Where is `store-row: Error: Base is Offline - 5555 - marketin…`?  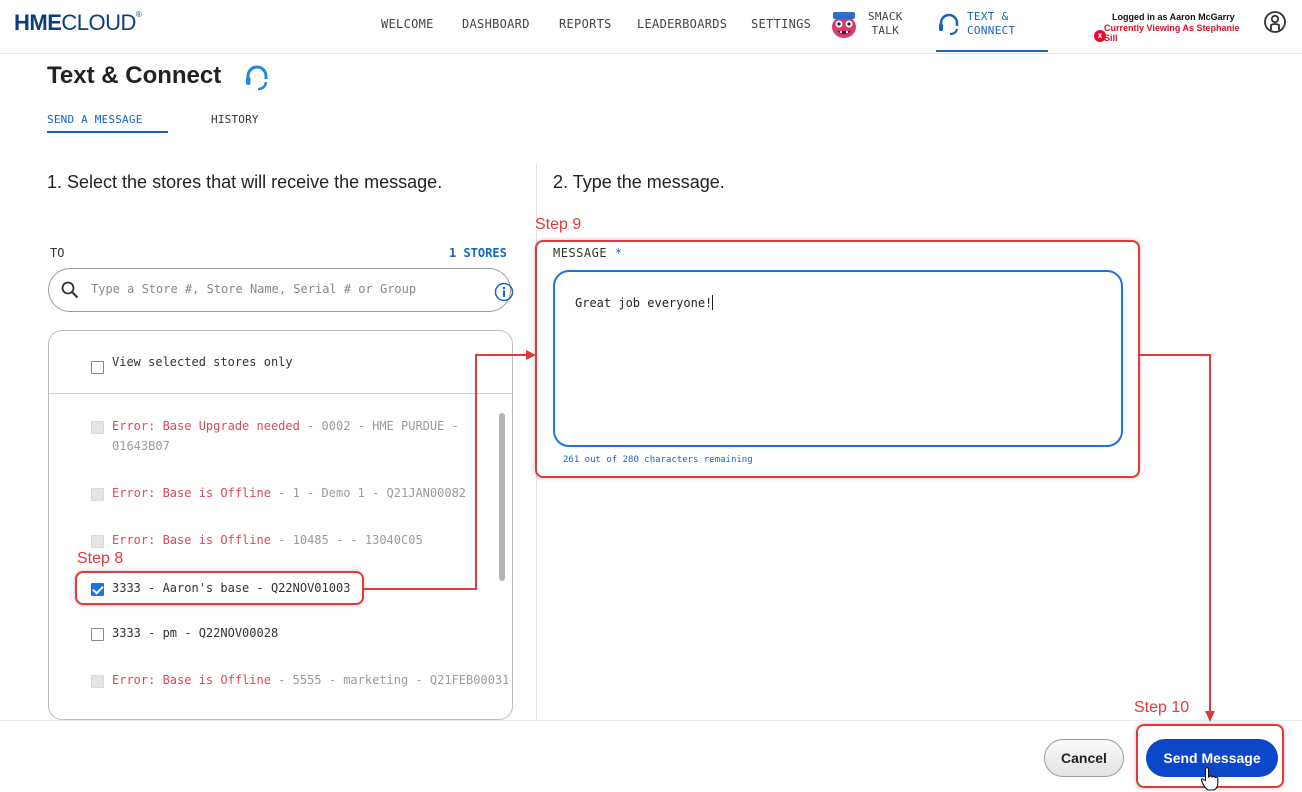
store-row: Error: Base is Offline - 5555 - marketin… is located at coordinates (311, 680).